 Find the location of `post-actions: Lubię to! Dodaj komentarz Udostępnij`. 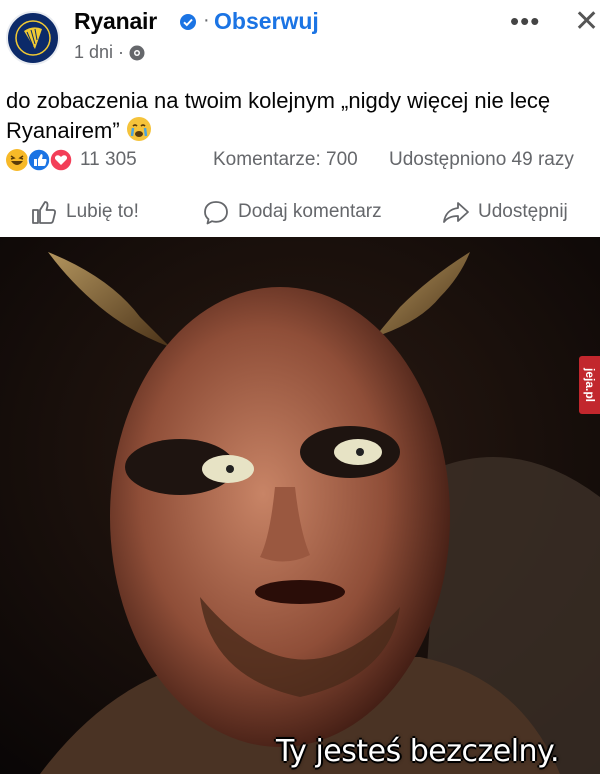

post-actions: Lubię to! Dodaj komentarz Udostępnij is located at coordinates (300, 218).